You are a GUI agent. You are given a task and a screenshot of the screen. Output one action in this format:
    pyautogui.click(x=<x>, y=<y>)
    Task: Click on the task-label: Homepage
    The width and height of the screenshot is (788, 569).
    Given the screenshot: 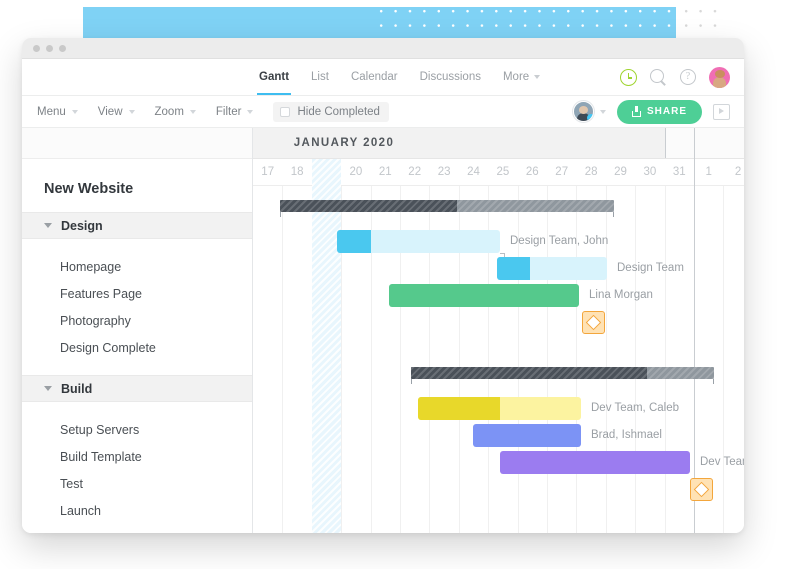 What is the action you would take?
    pyautogui.click(x=91, y=266)
    